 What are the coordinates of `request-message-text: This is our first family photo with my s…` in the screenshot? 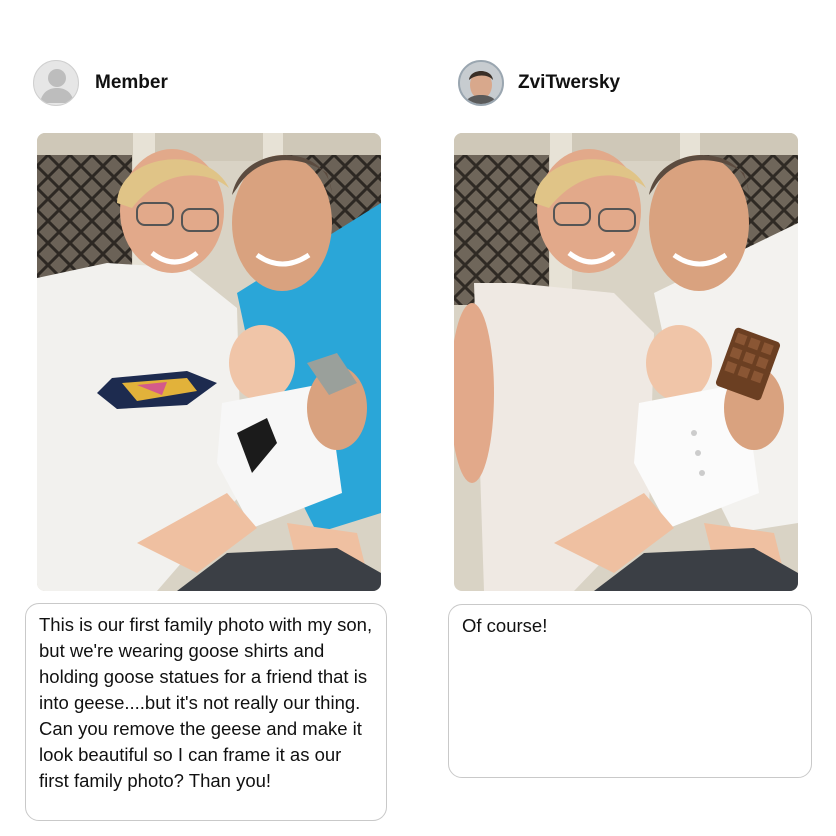 It's located at (206, 702).